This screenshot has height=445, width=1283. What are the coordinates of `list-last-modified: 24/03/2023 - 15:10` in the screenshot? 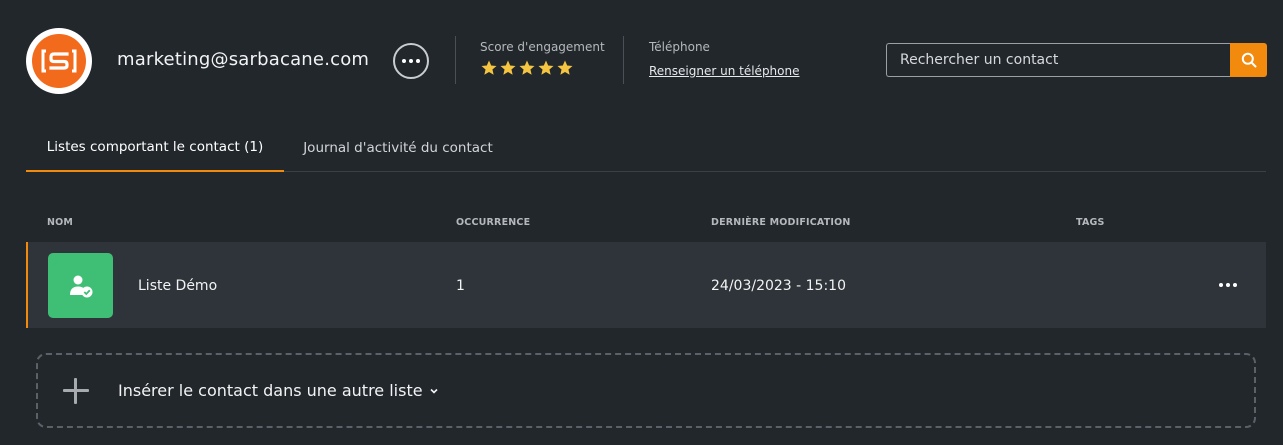 It's located at (778, 286).